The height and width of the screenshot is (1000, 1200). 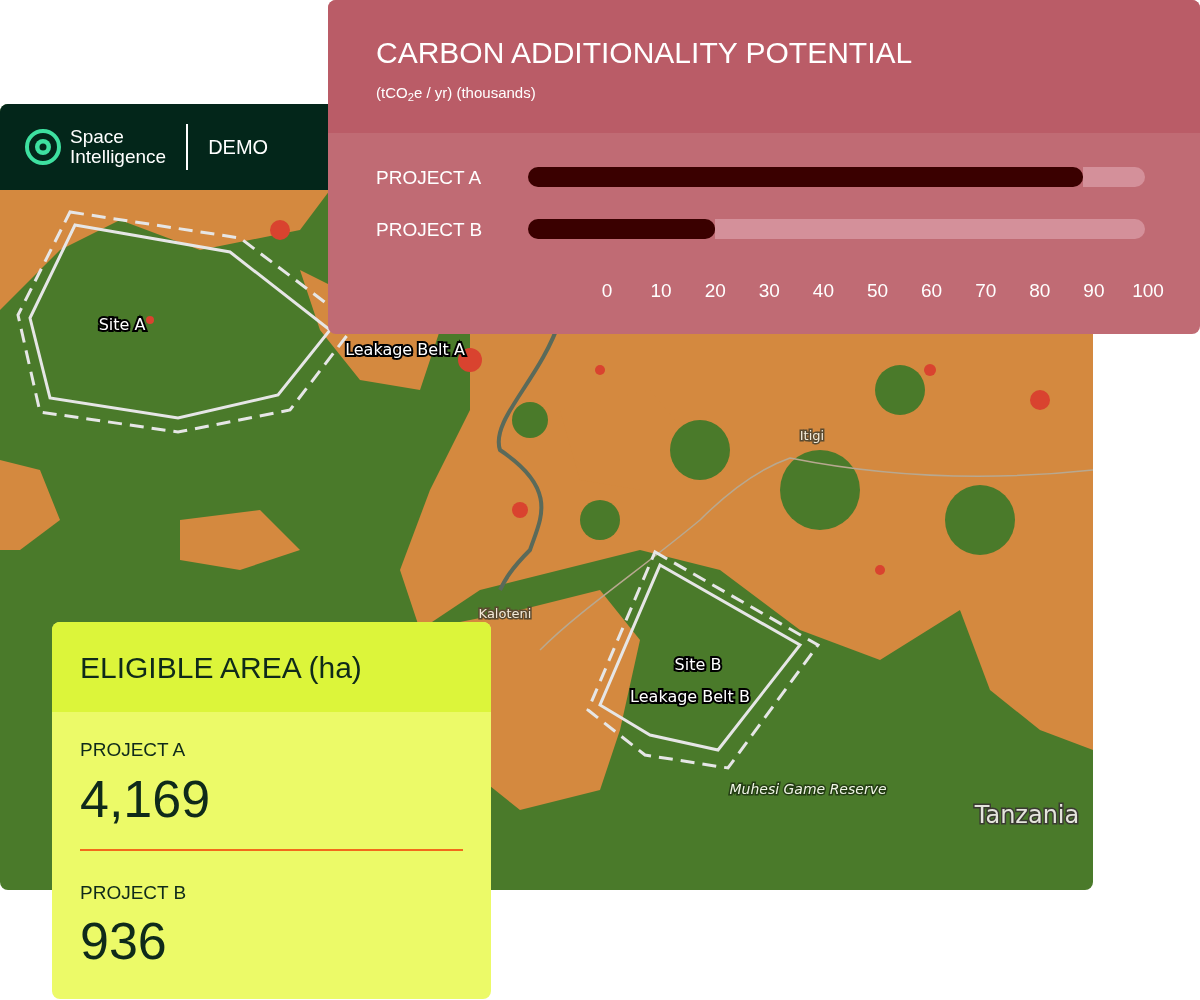 What do you see at coordinates (43, 147) in the screenshot?
I see `concentric-circles-logo-icon` at bounding box center [43, 147].